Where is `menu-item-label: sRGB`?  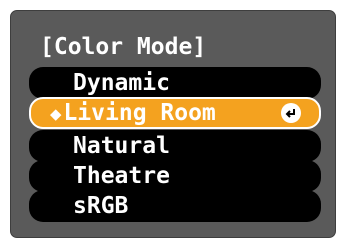
menu-item-label: sRGB is located at coordinates (101, 206).